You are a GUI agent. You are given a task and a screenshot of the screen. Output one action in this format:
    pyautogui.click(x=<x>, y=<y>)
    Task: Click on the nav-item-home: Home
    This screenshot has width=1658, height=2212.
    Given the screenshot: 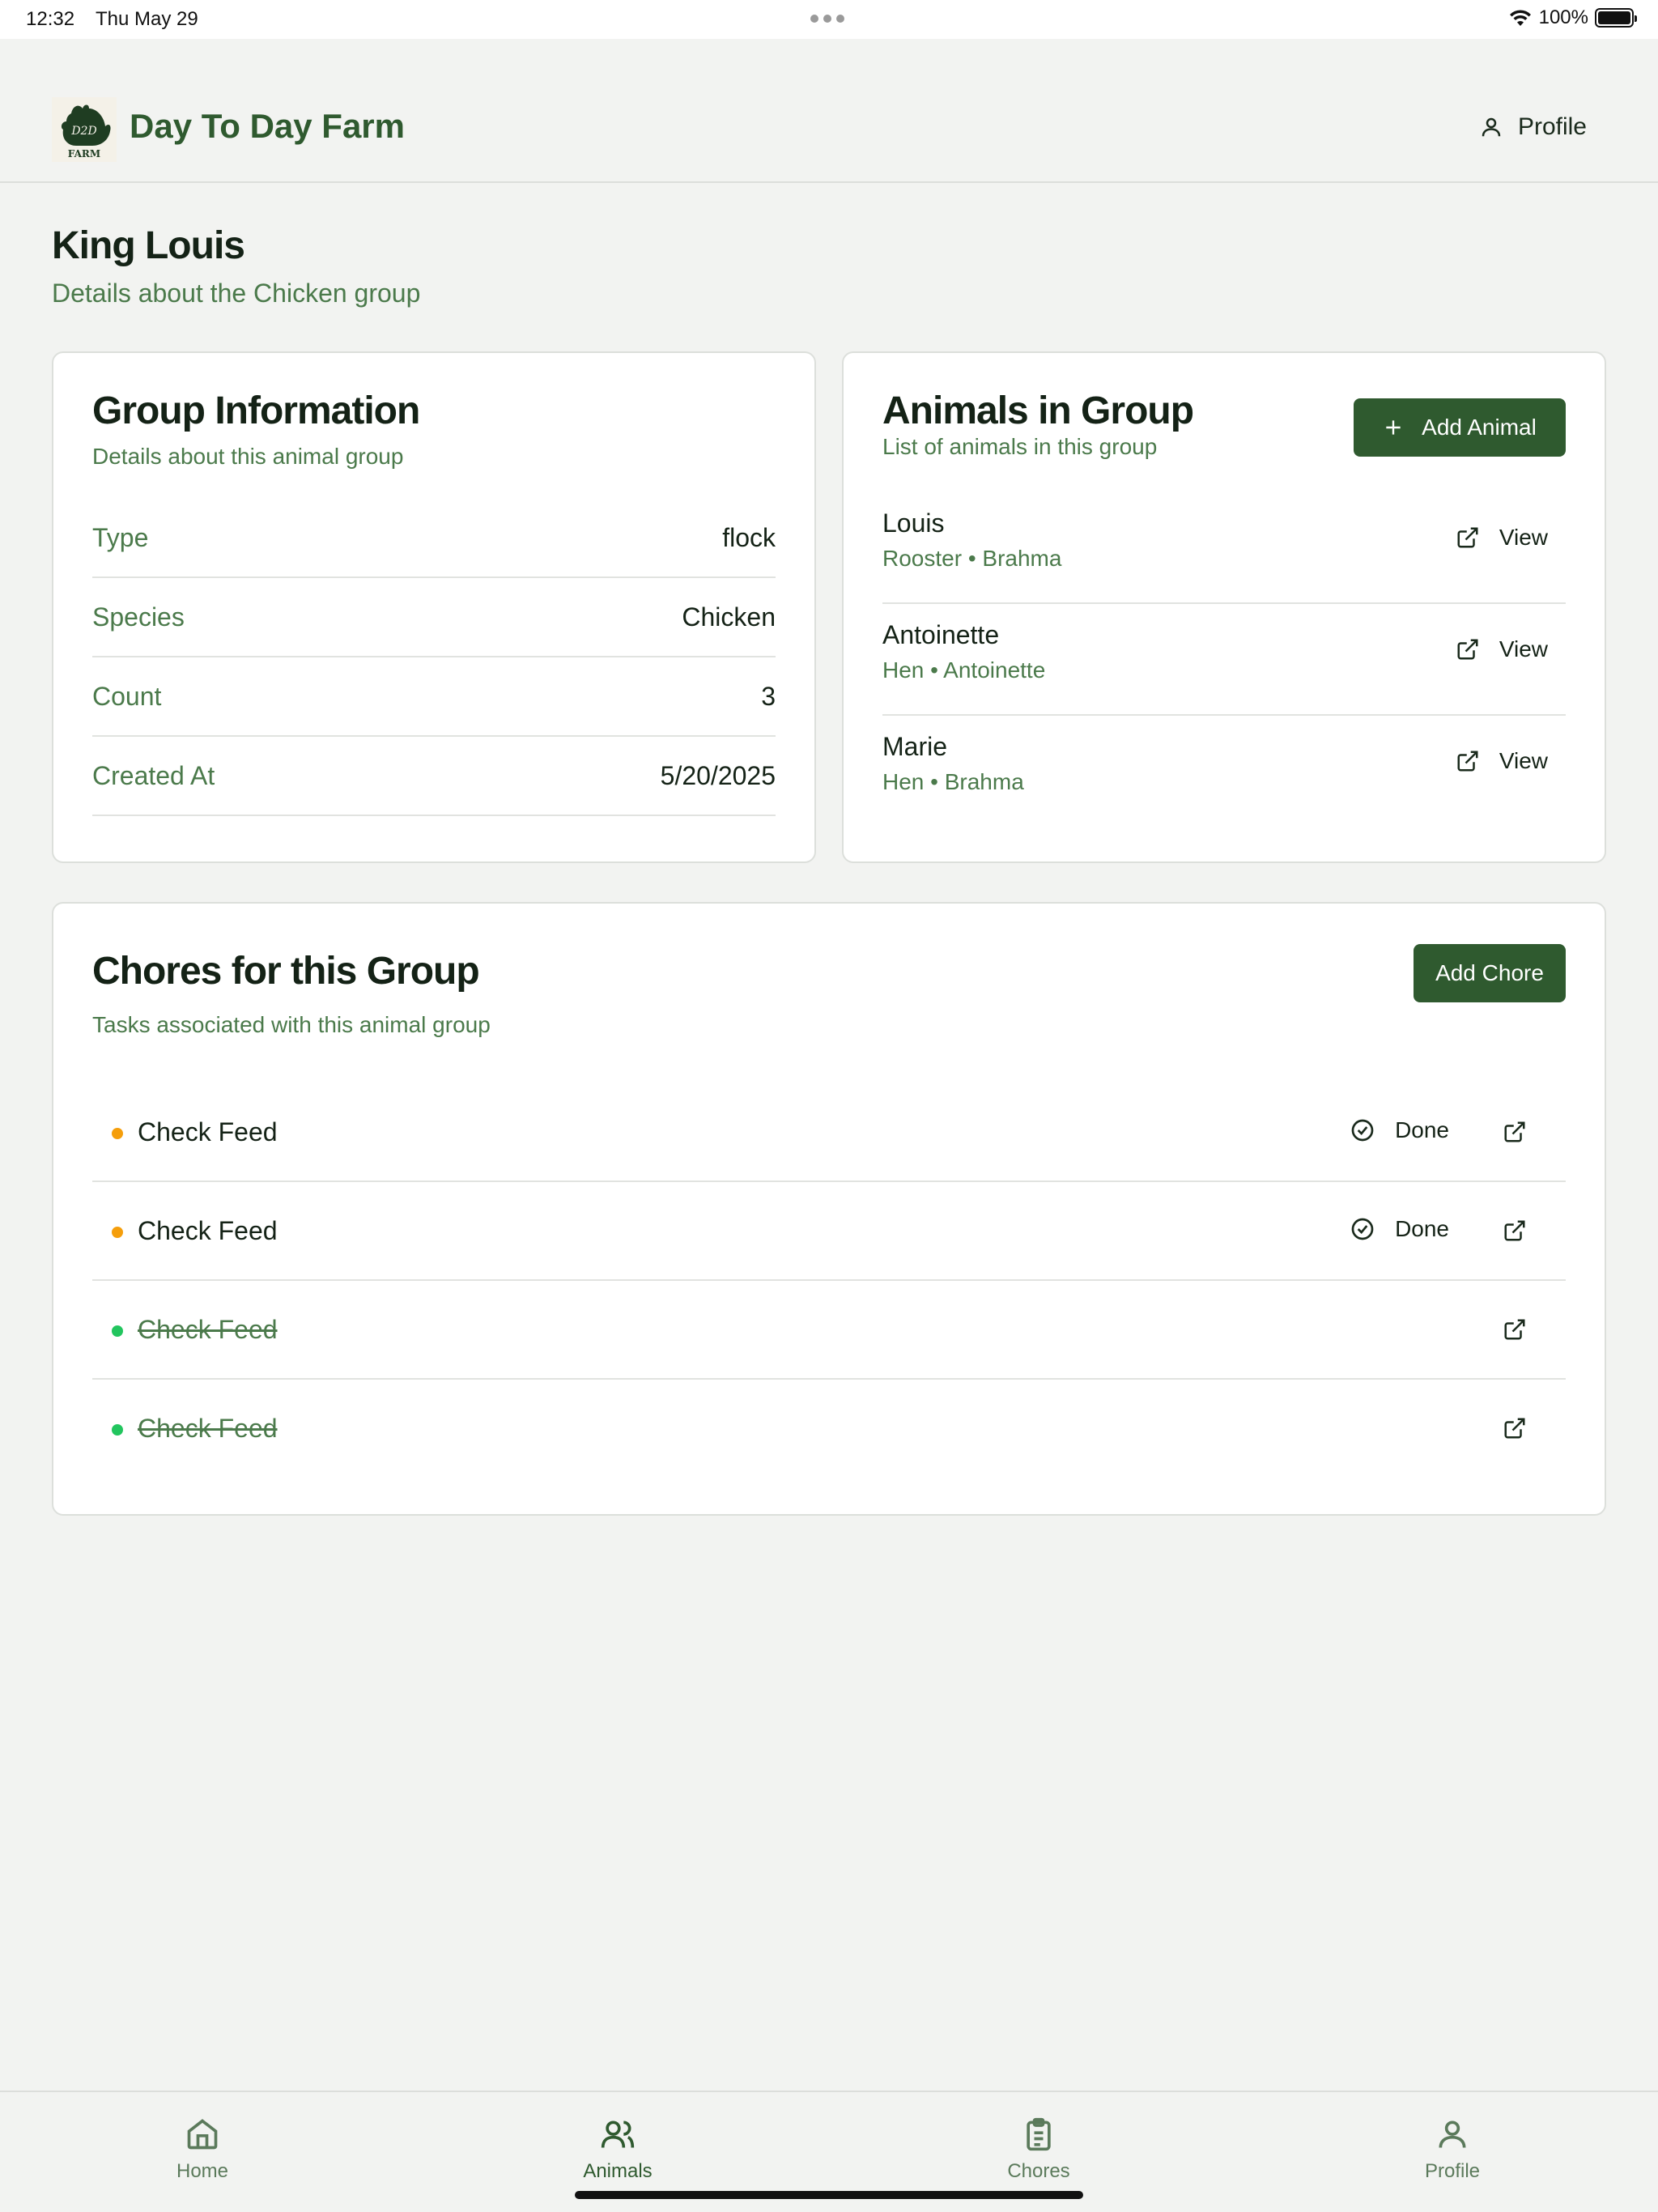 What is the action you would take?
    pyautogui.click(x=202, y=2149)
    